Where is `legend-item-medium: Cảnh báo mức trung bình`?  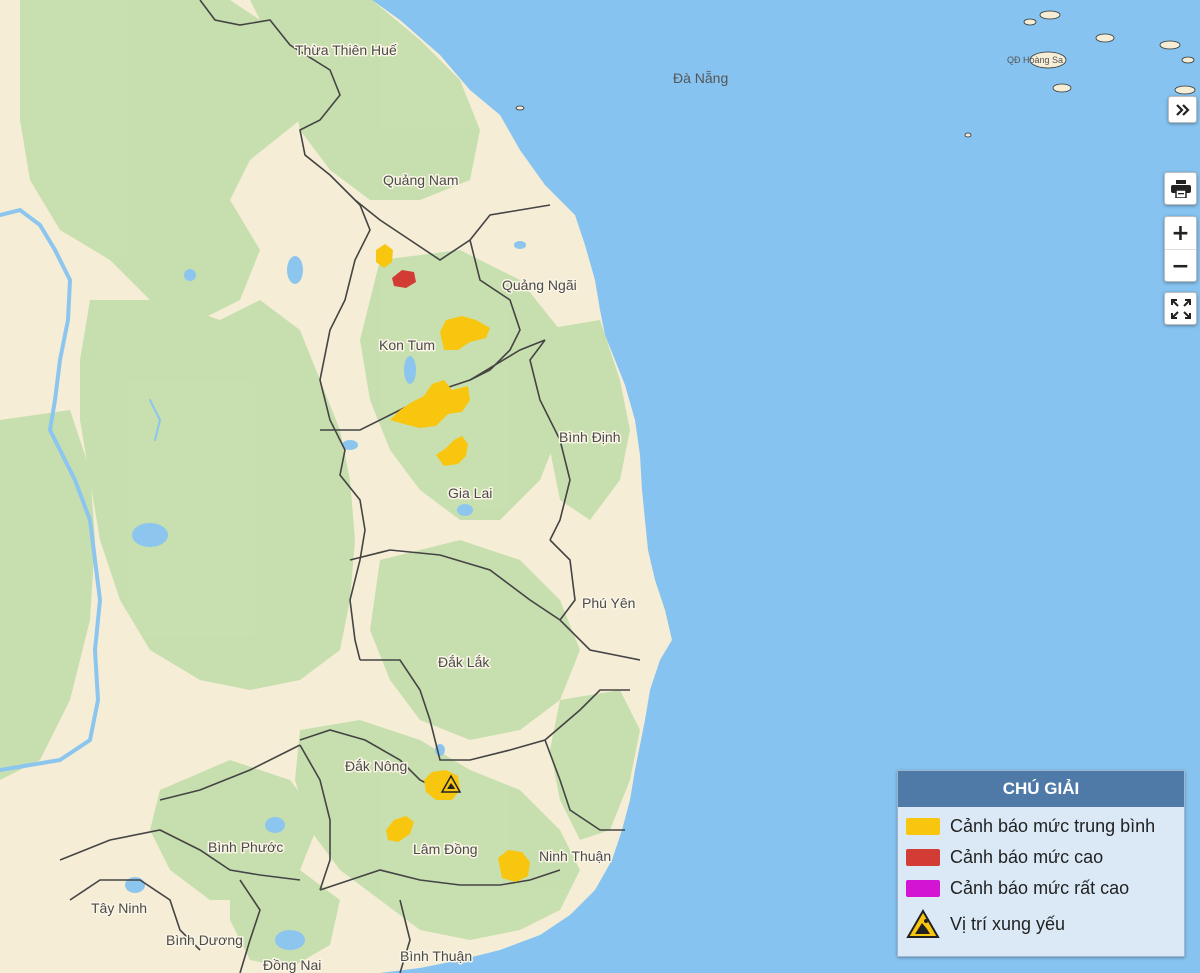 legend-item-medium: Cảnh báo mức trung bình is located at coordinates (1041, 826).